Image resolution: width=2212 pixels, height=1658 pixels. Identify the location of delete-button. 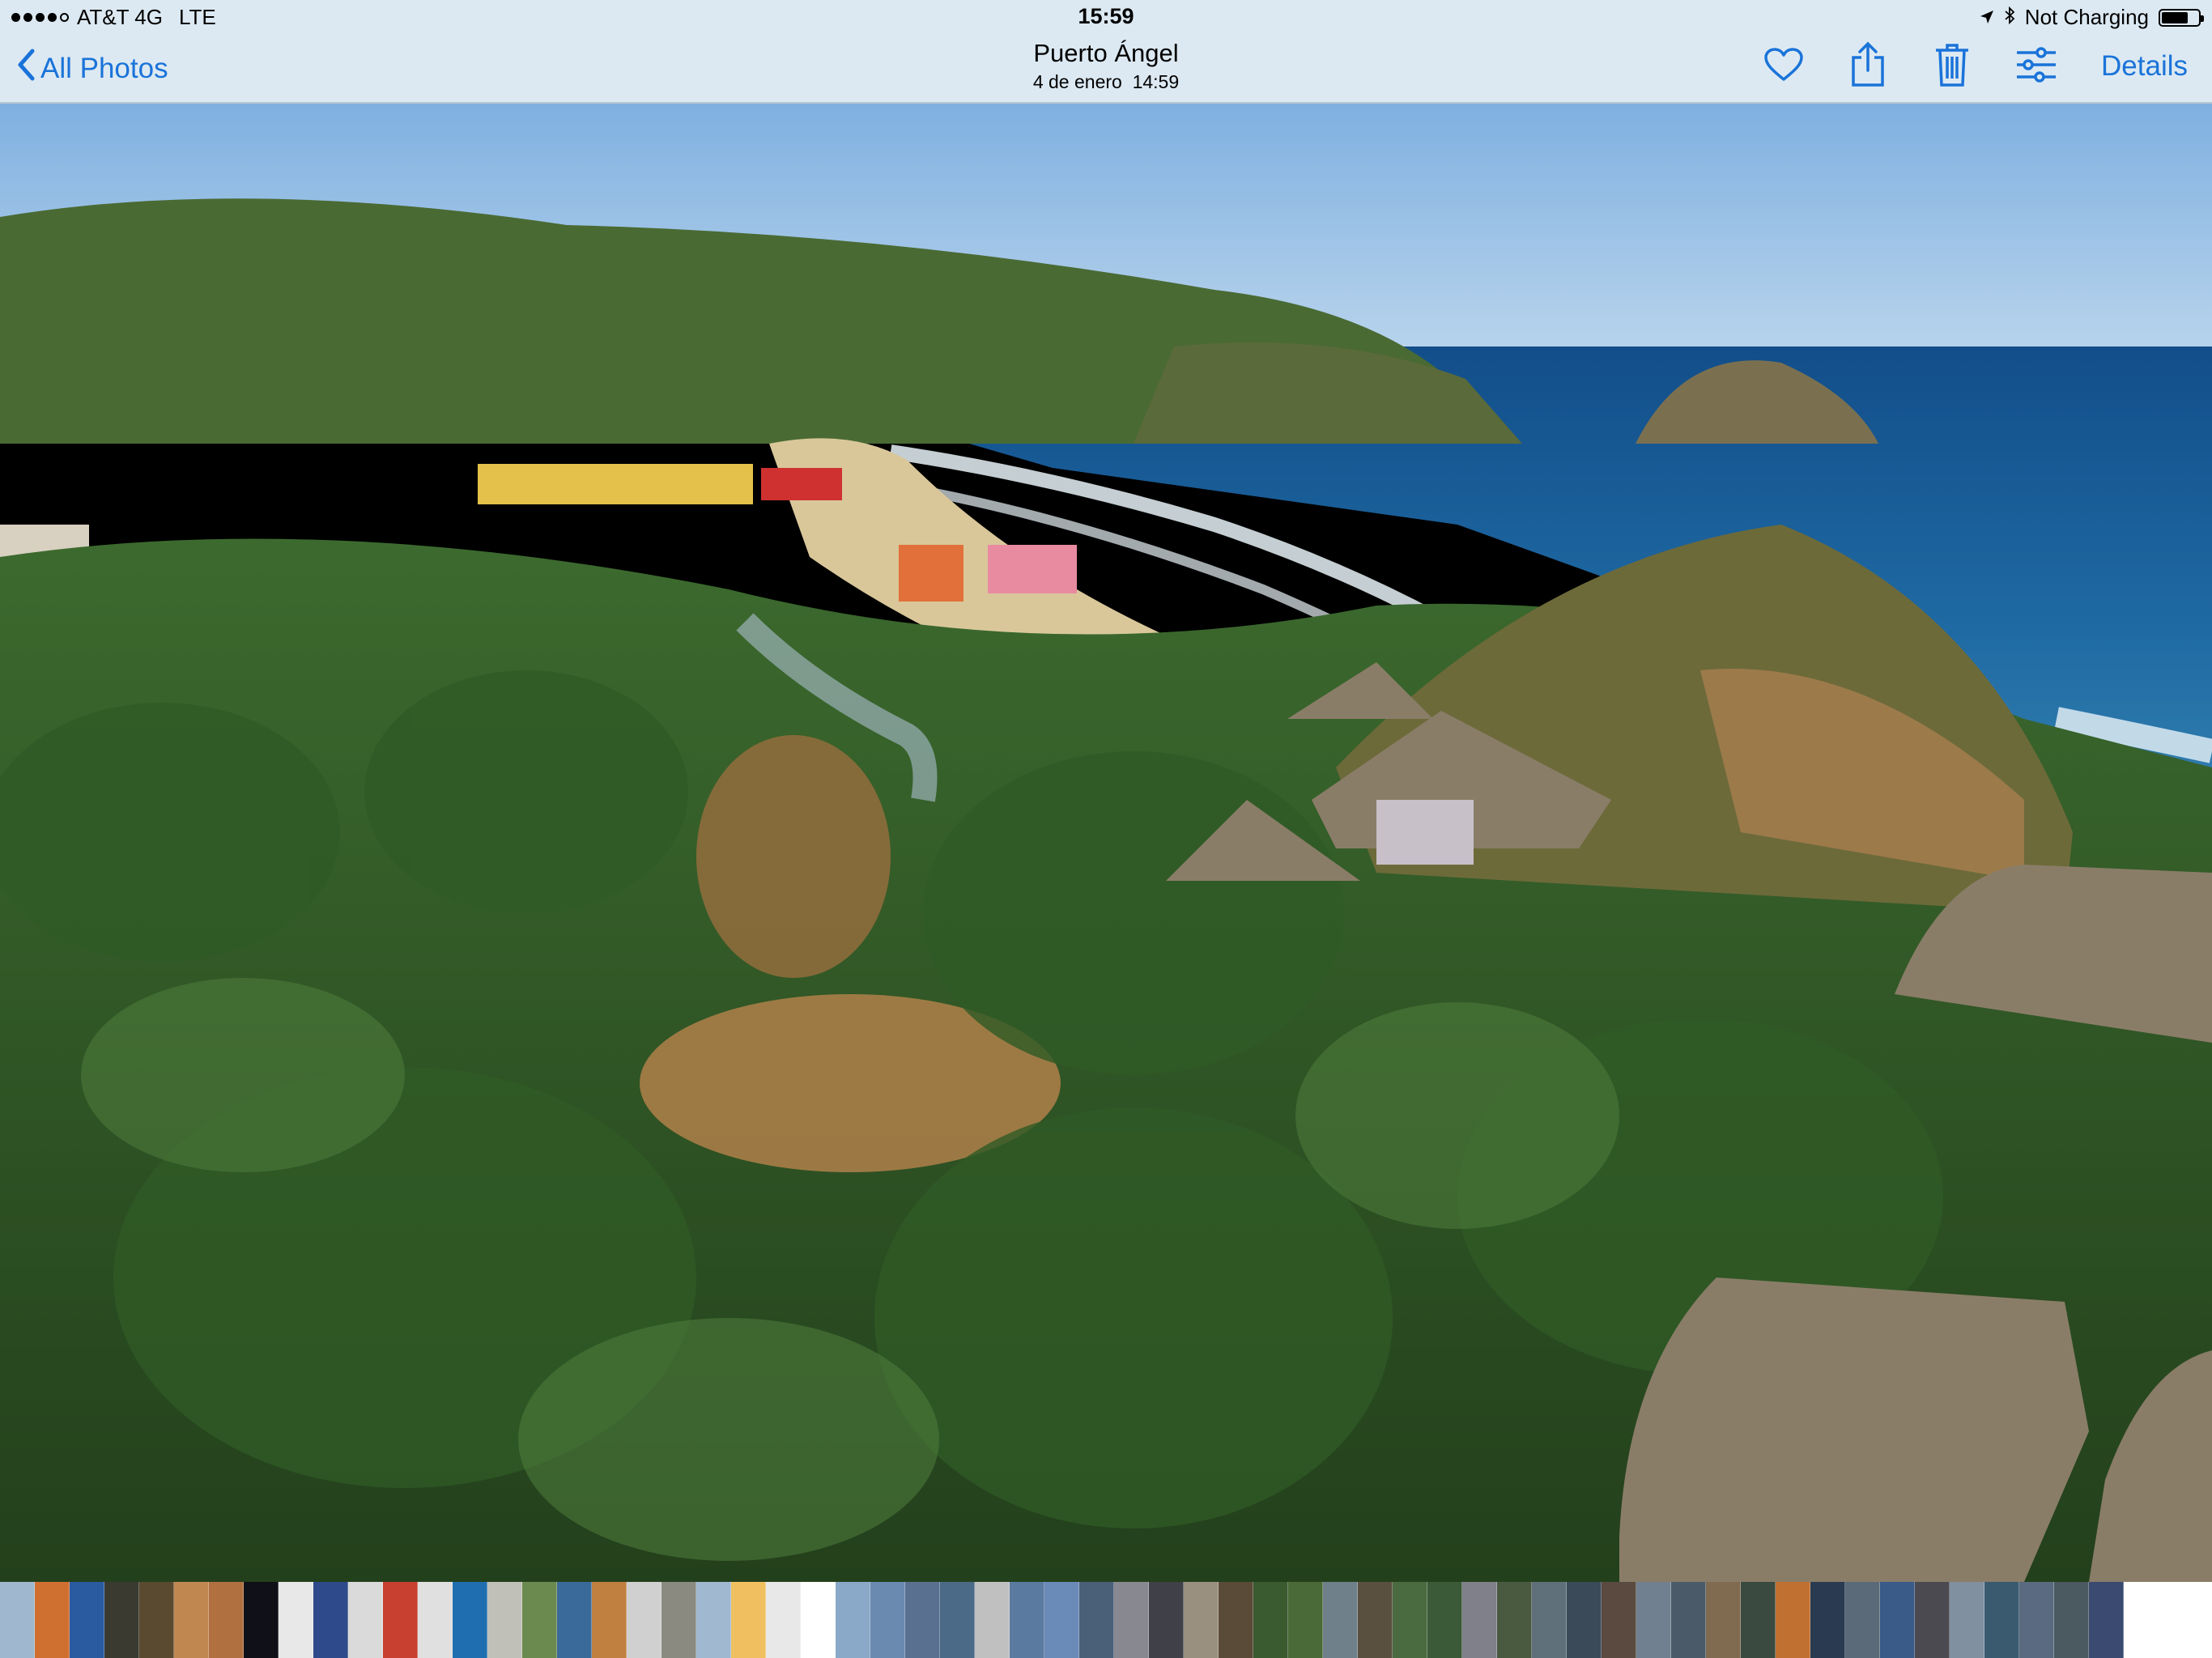
(1952, 66).